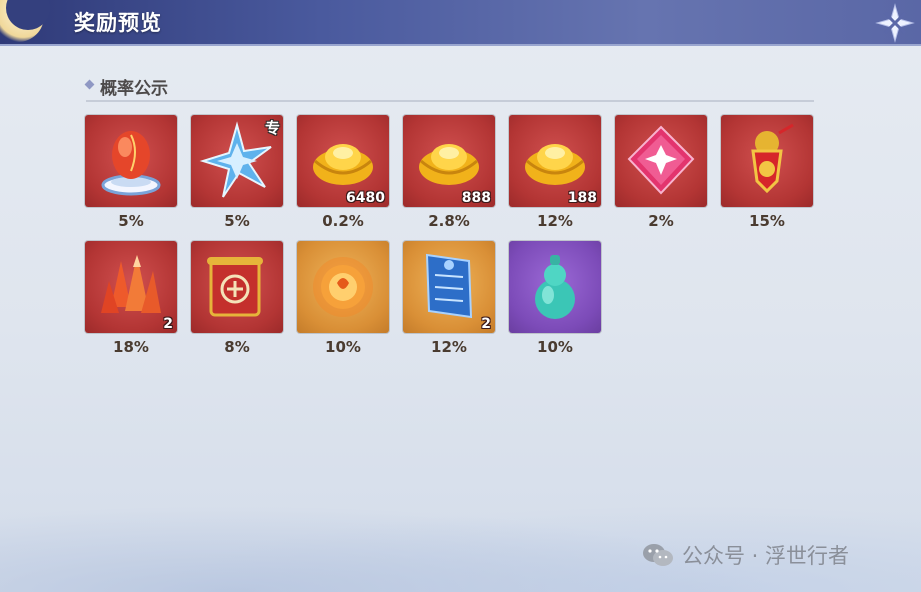 This screenshot has width=921, height=592. What do you see at coordinates (237, 347) in the screenshot?
I see `drop-probability: 8%` at bounding box center [237, 347].